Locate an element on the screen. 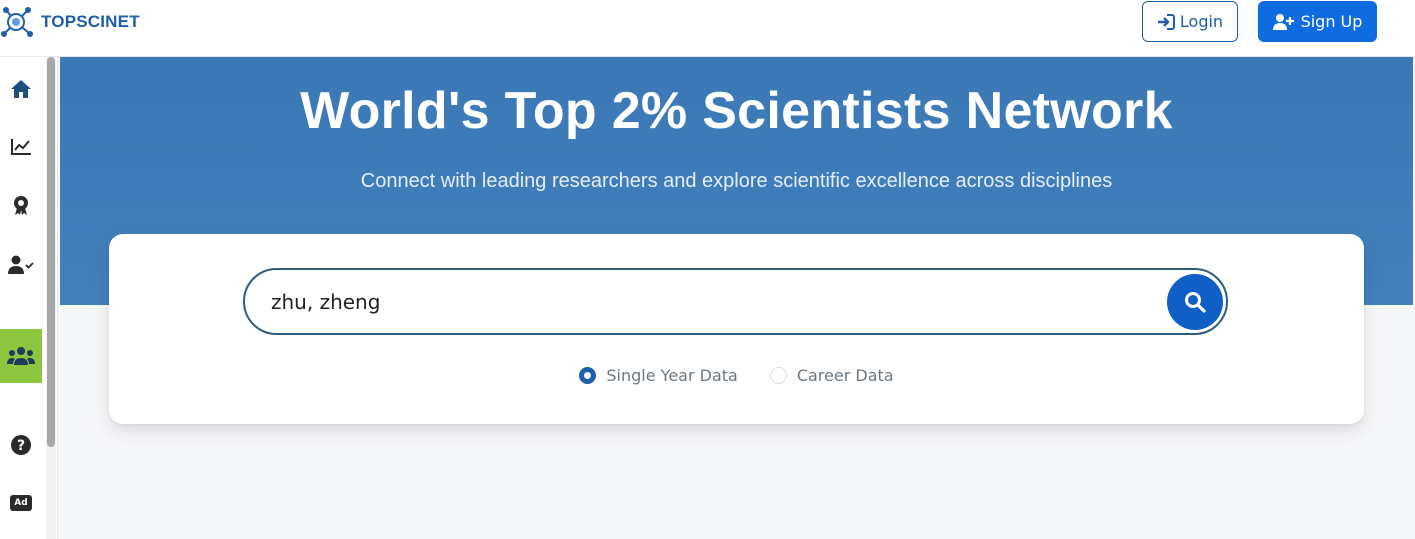  signup-label: Sign Up is located at coordinates (1331, 21).